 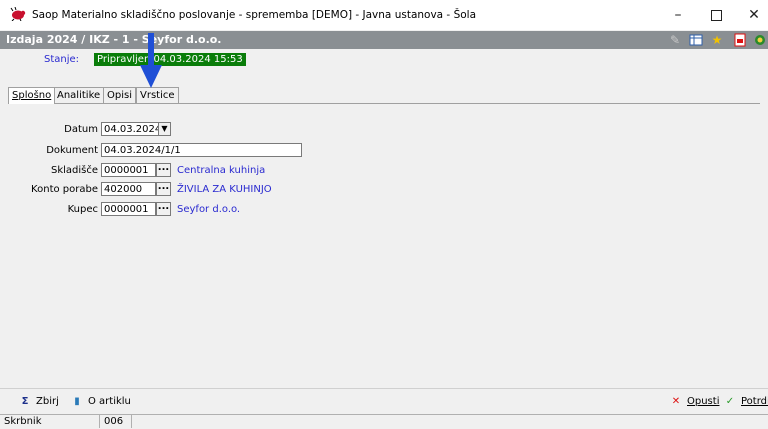 What do you see at coordinates (64, 189) in the screenshot?
I see `konto-label: Konto porabe` at bounding box center [64, 189].